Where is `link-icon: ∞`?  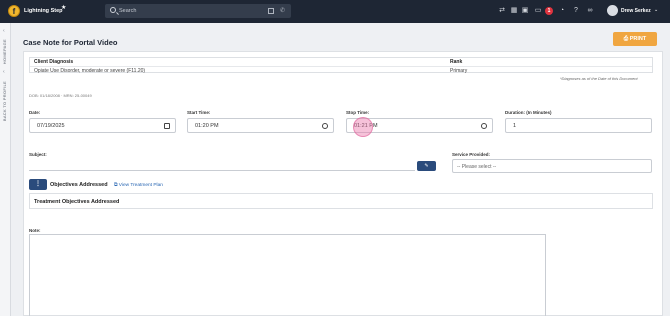 link-icon: ∞ is located at coordinates (590, 11).